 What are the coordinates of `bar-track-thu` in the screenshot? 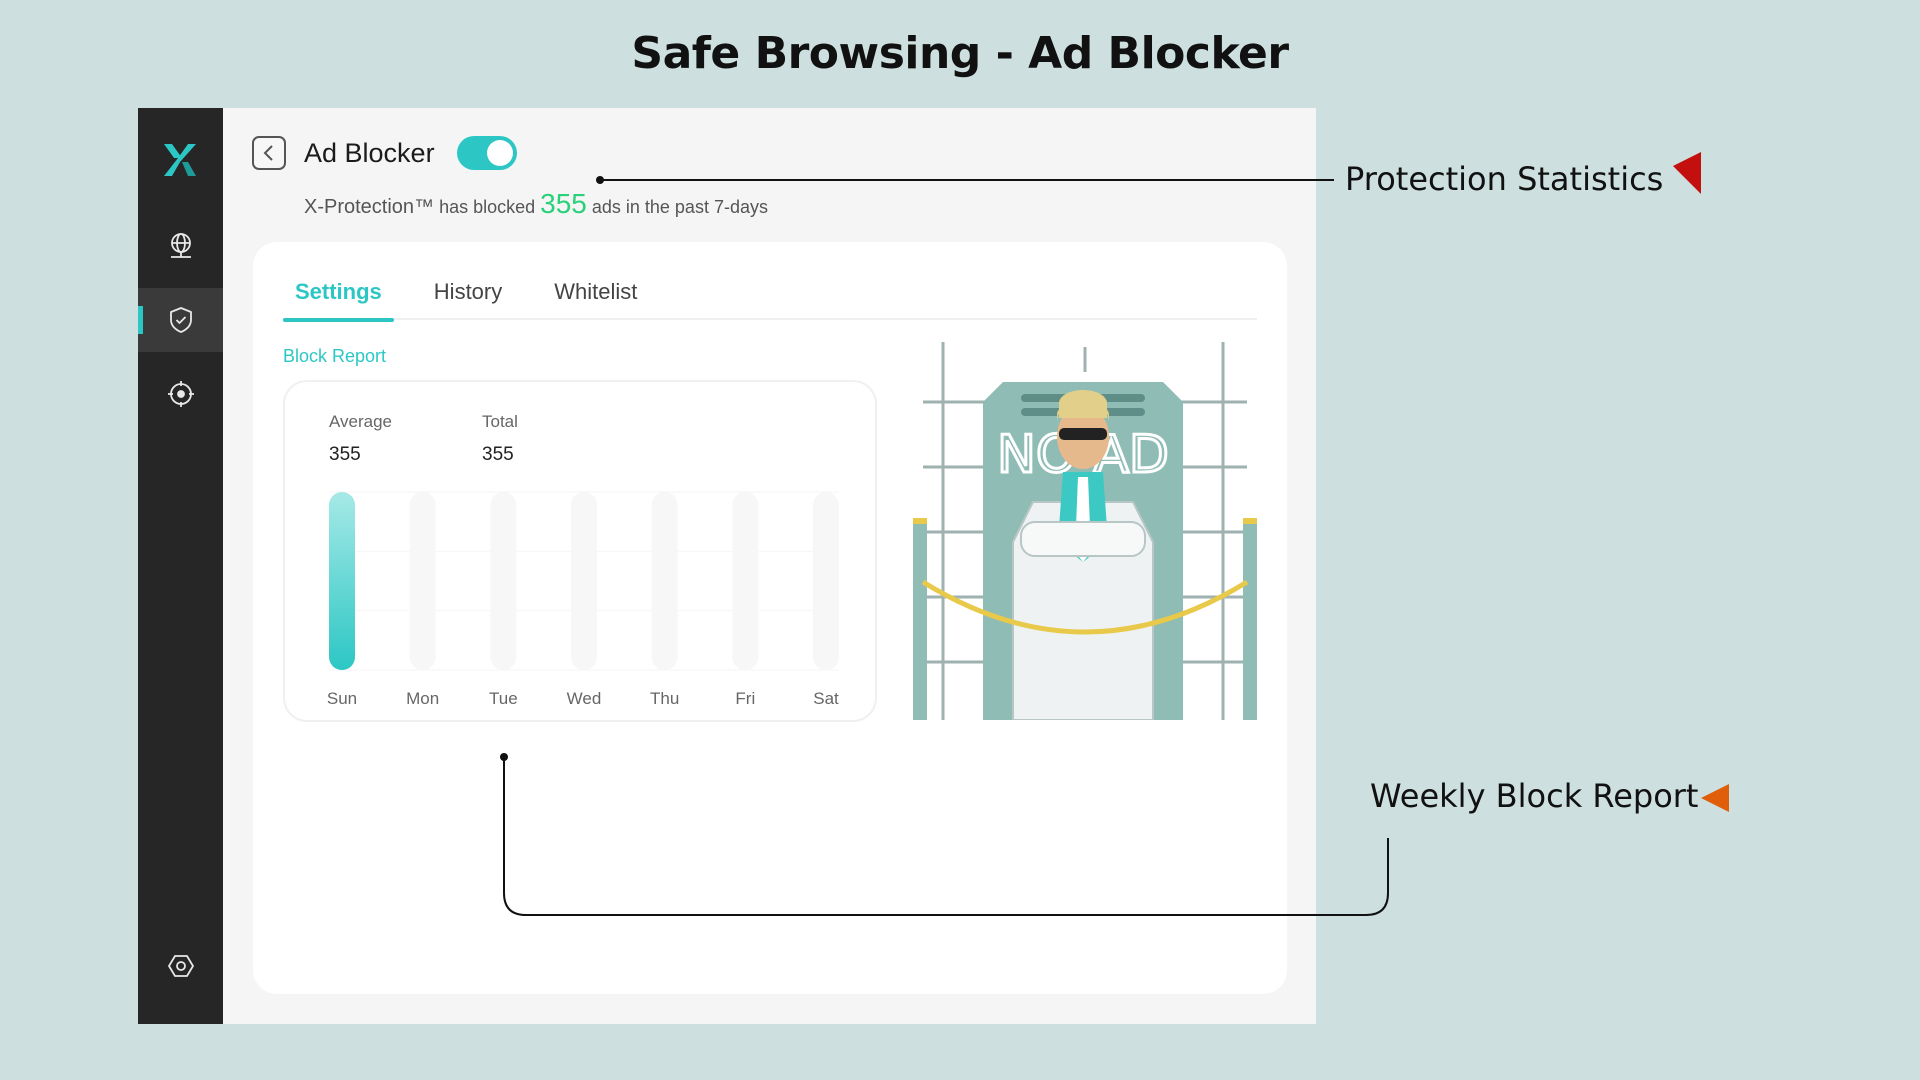 It's located at (664, 581).